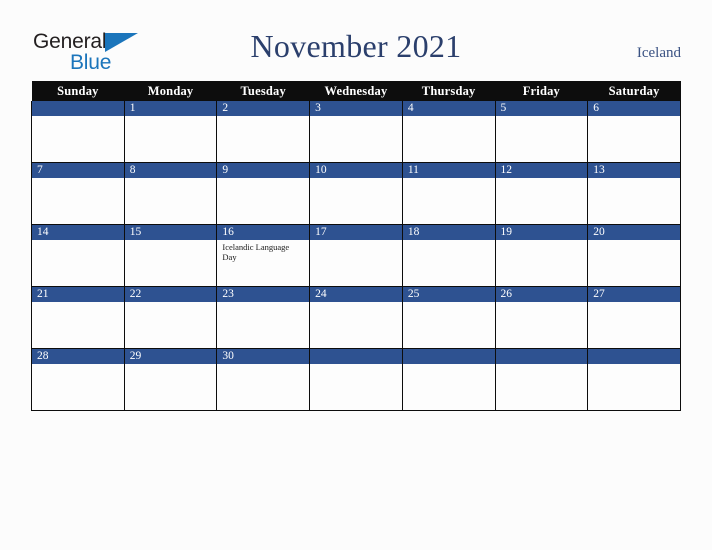  What do you see at coordinates (170, 91) in the screenshot?
I see `weekday-header-monday: Monday` at bounding box center [170, 91].